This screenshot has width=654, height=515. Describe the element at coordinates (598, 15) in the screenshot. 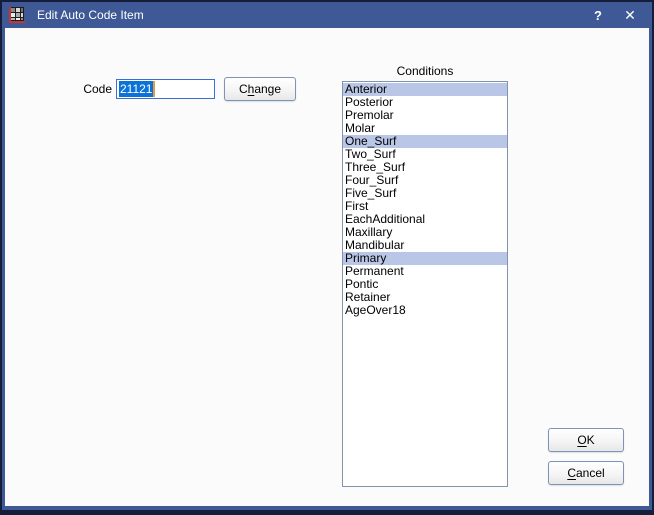

I see `help-button: ?` at that location.